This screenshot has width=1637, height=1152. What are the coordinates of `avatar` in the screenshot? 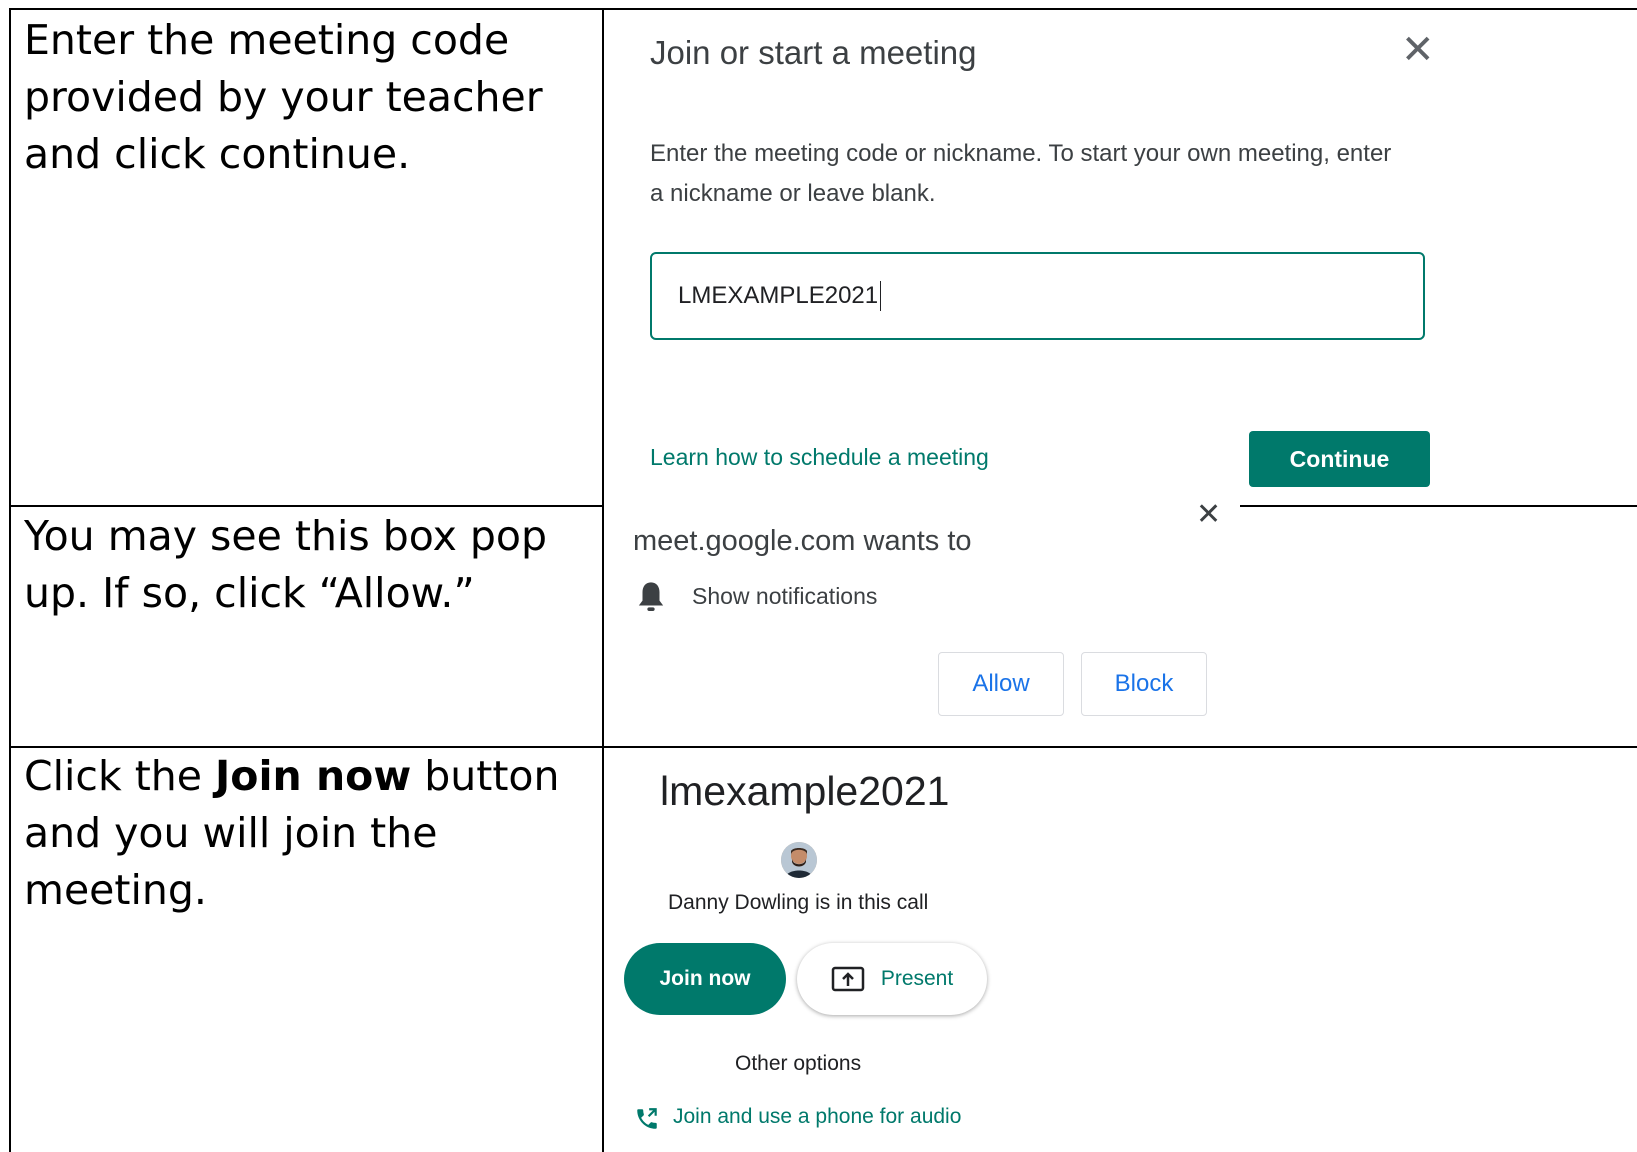 It's located at (799, 860).